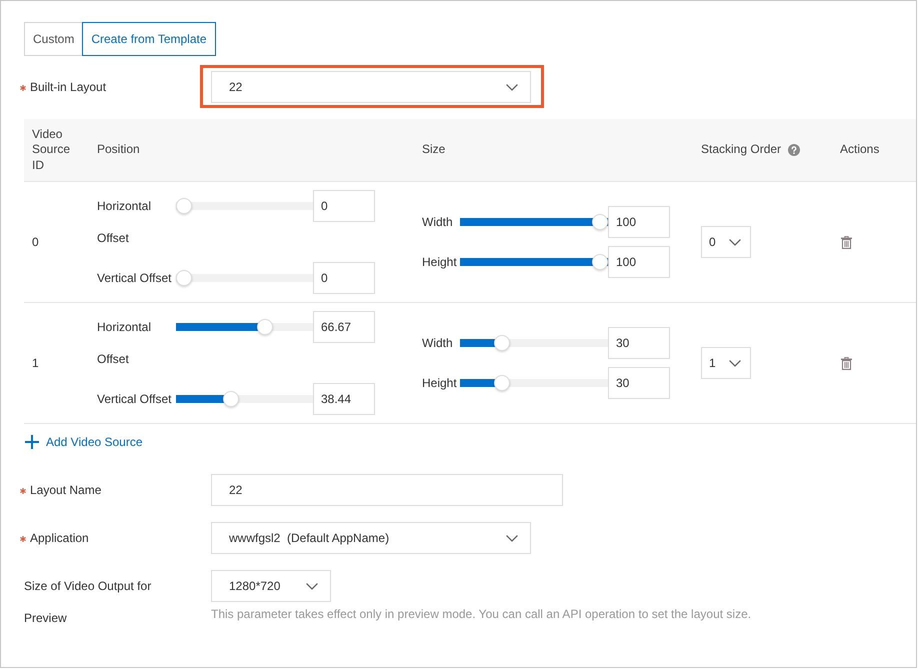  I want to click on dropdown: 1280*720, so click(271, 586).